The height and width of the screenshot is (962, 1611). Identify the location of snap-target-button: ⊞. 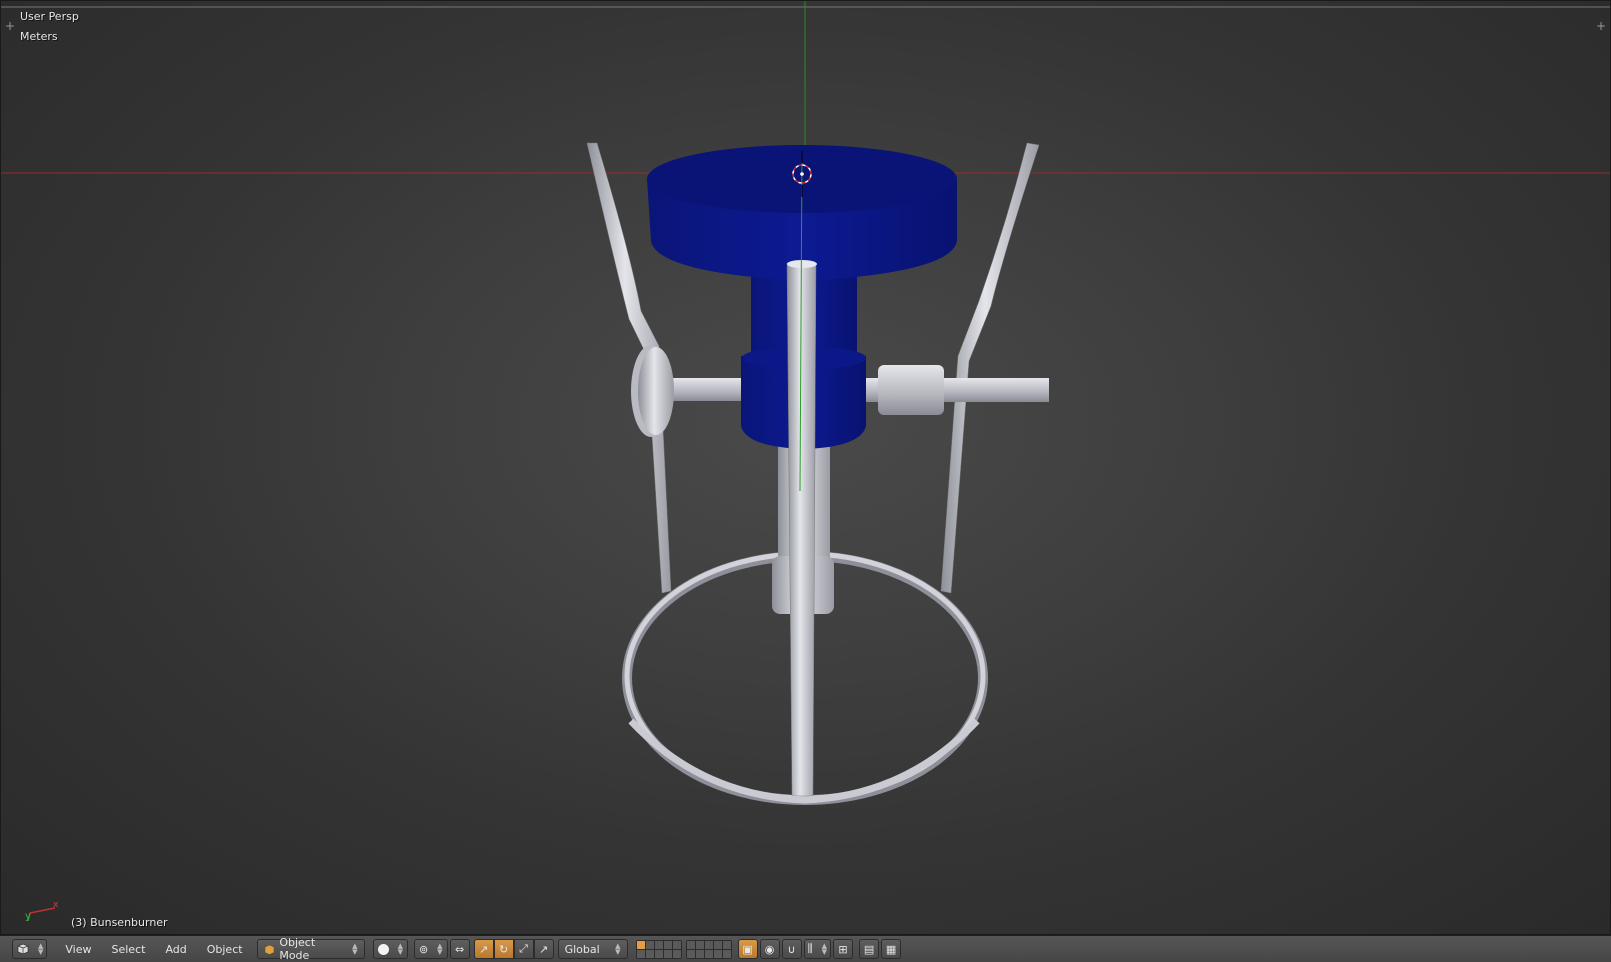
(843, 949).